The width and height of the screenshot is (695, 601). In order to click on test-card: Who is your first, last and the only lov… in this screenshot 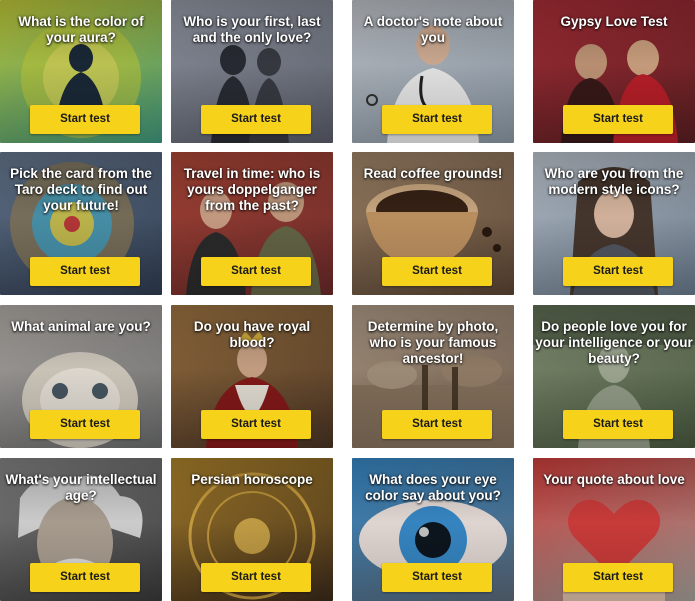, I will do `click(252, 71)`.